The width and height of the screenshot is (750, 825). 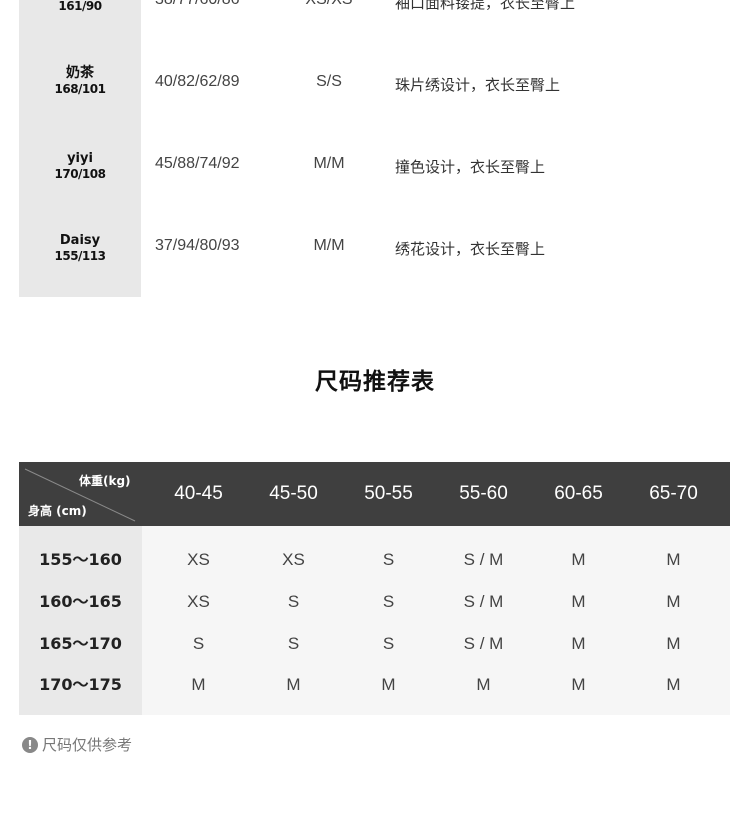 I want to click on footnote: ! 尺码仅供参考, so click(x=77, y=744).